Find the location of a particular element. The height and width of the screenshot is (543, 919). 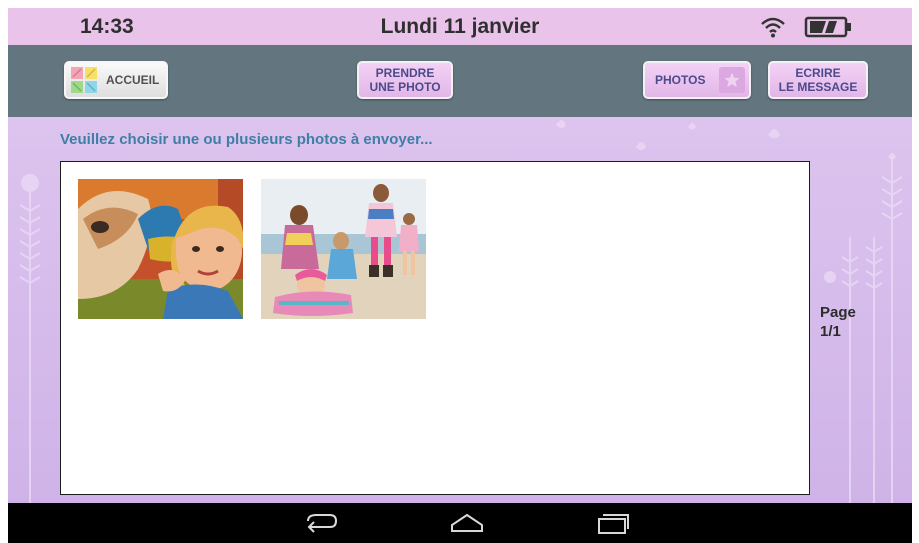

write-message-label-line2: LE MESSAGE is located at coordinates (818, 87).